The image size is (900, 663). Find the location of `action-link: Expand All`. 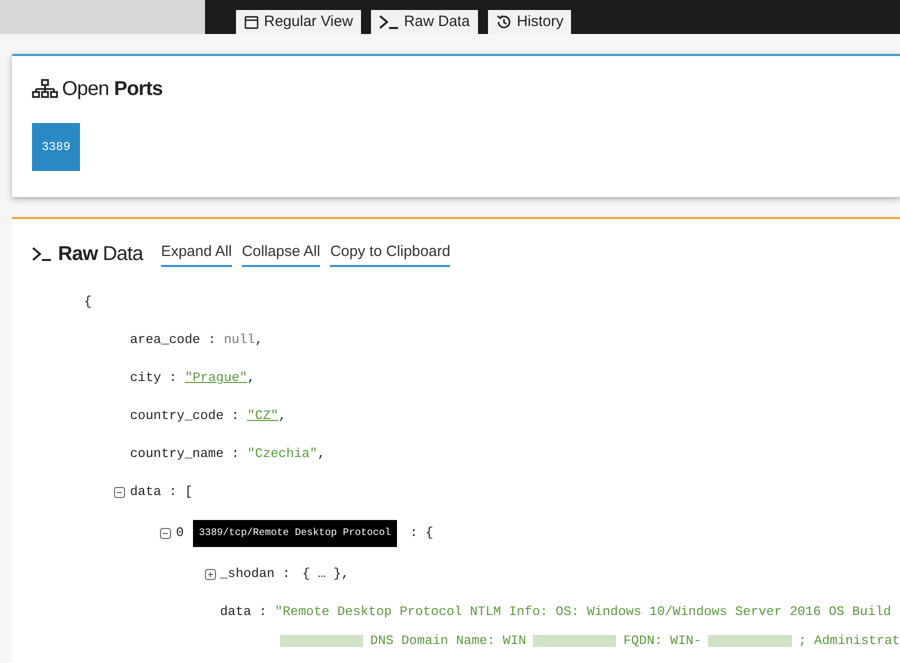

action-link: Expand All is located at coordinates (196, 254).